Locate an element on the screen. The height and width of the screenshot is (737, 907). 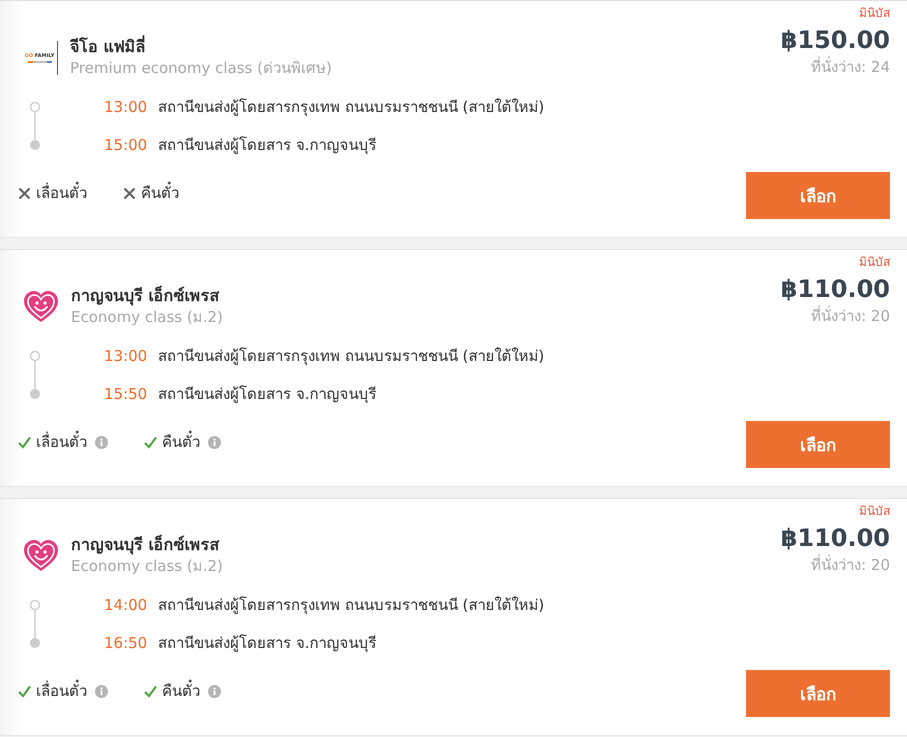
departure-time: 16:50 is located at coordinates (126, 643).